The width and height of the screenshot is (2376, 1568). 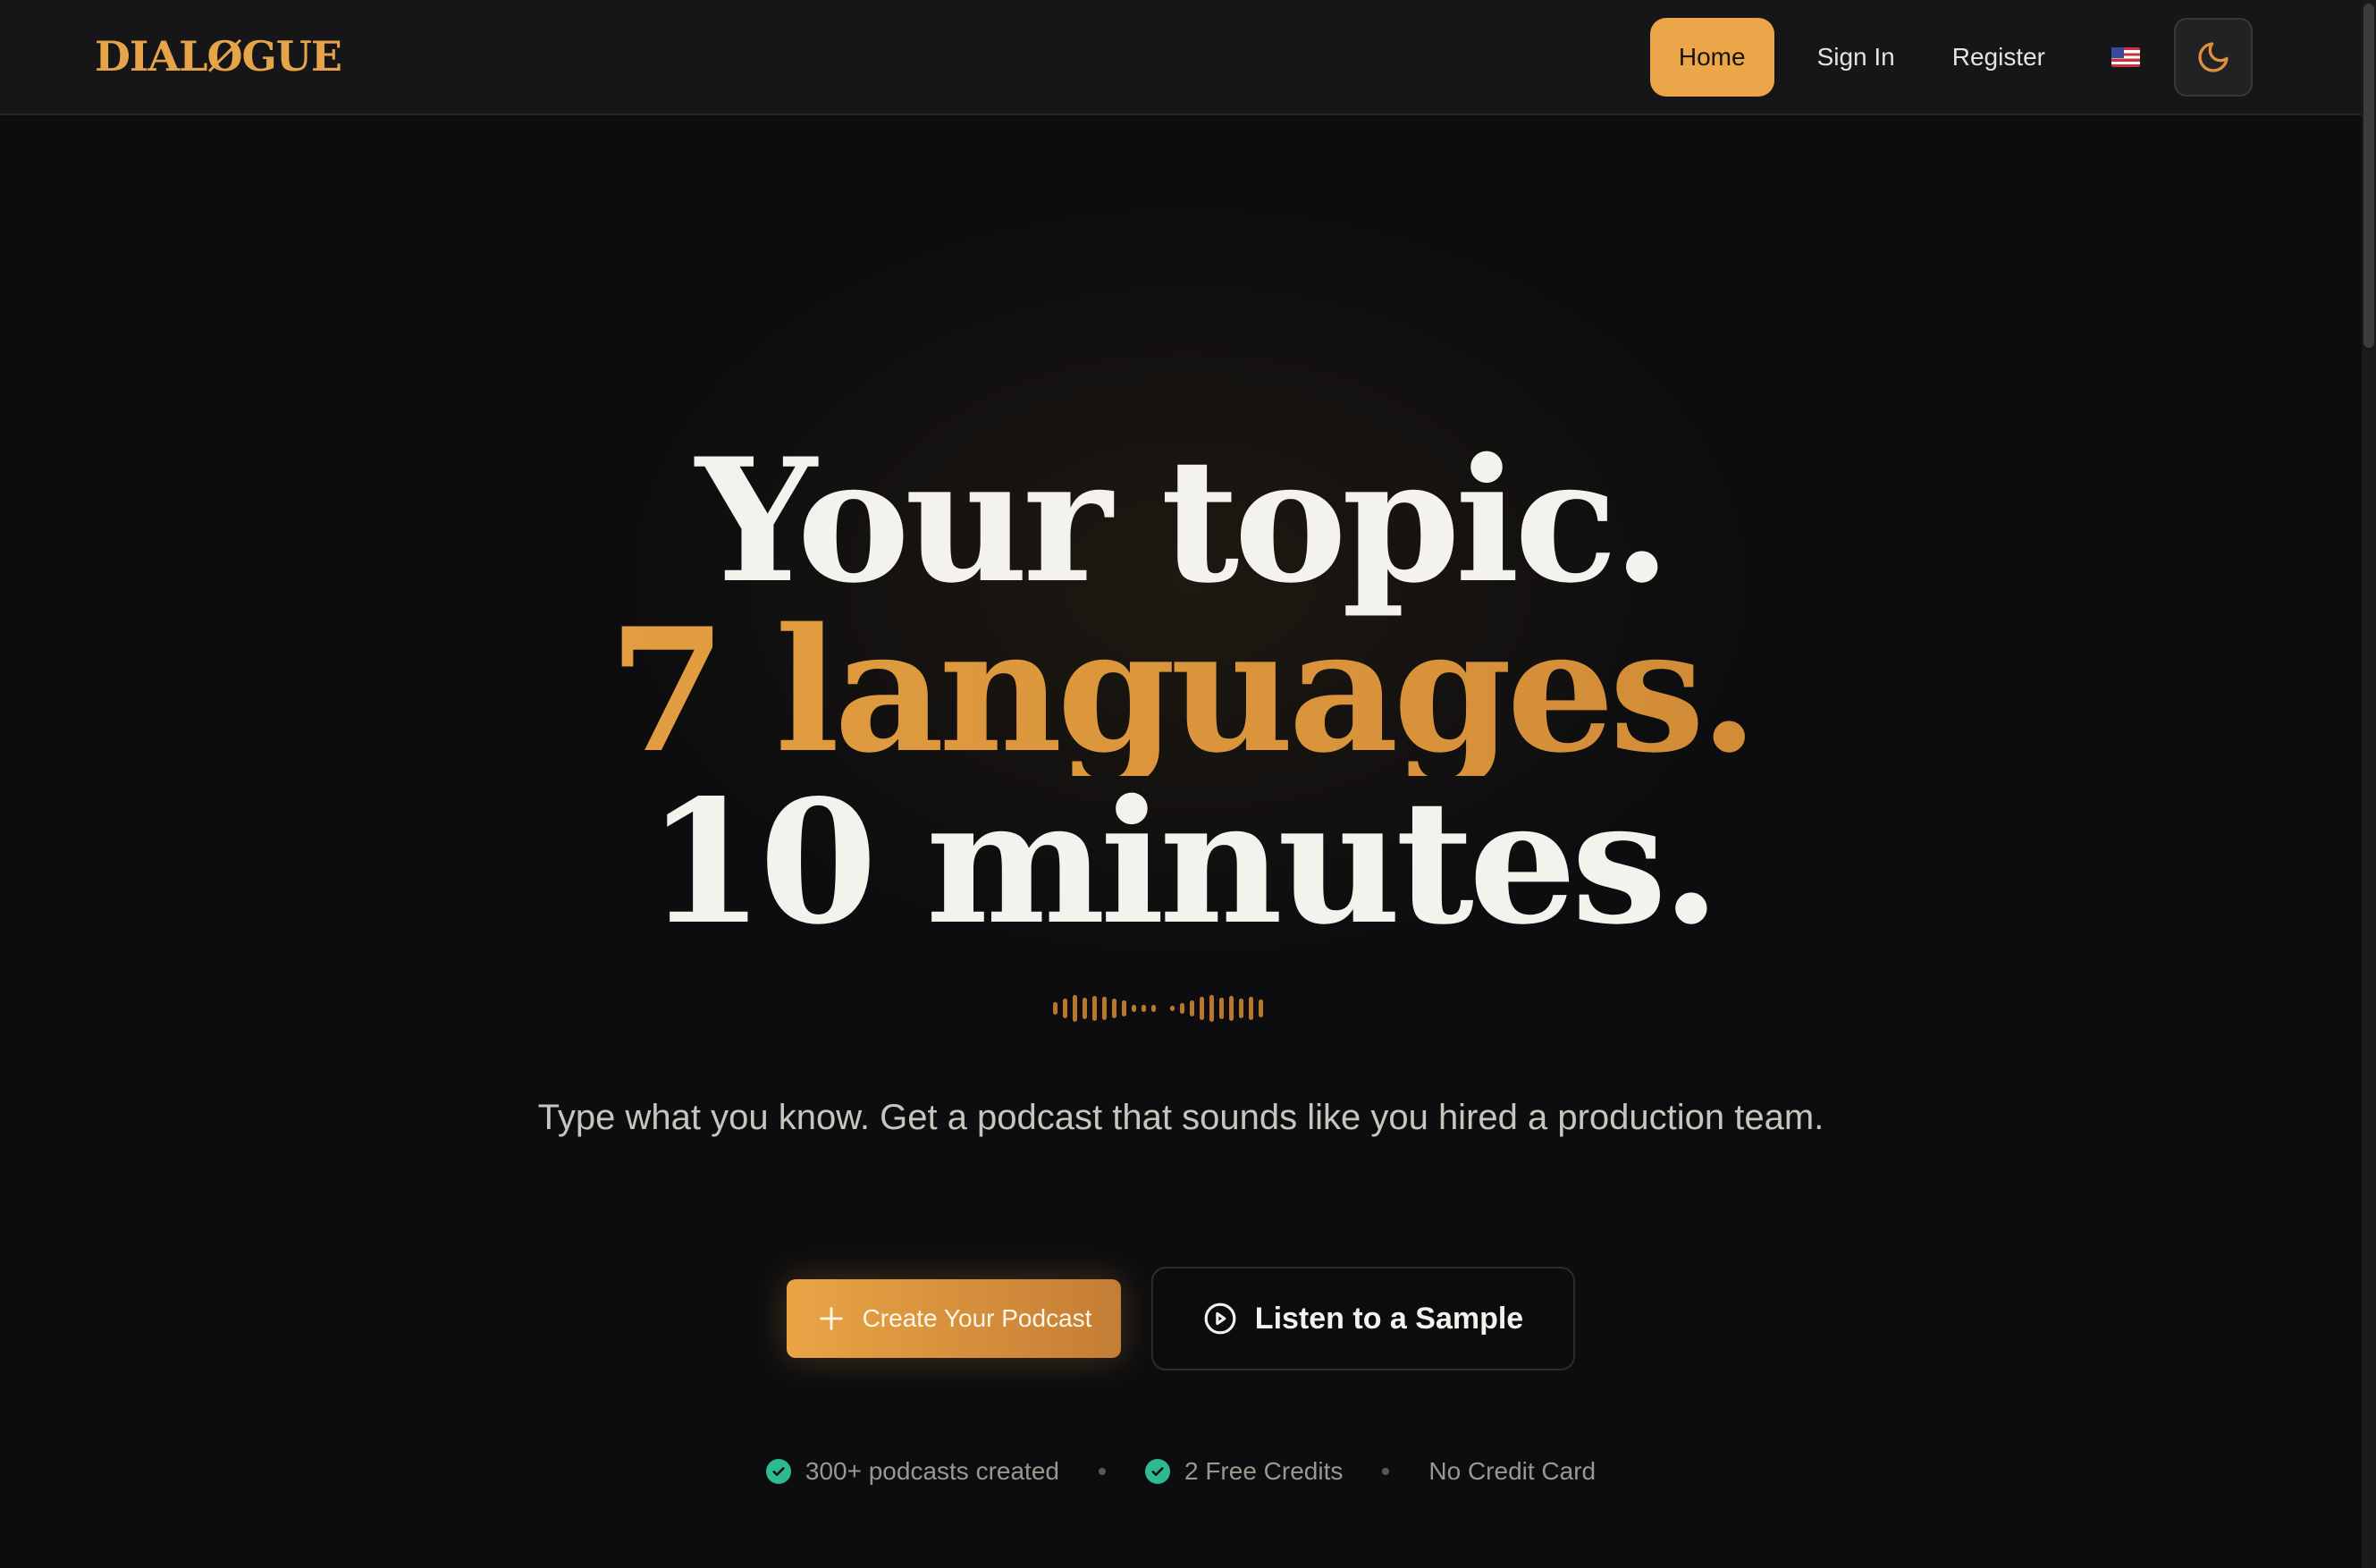 I want to click on scrollbar-thumb, so click(x=2368, y=176).